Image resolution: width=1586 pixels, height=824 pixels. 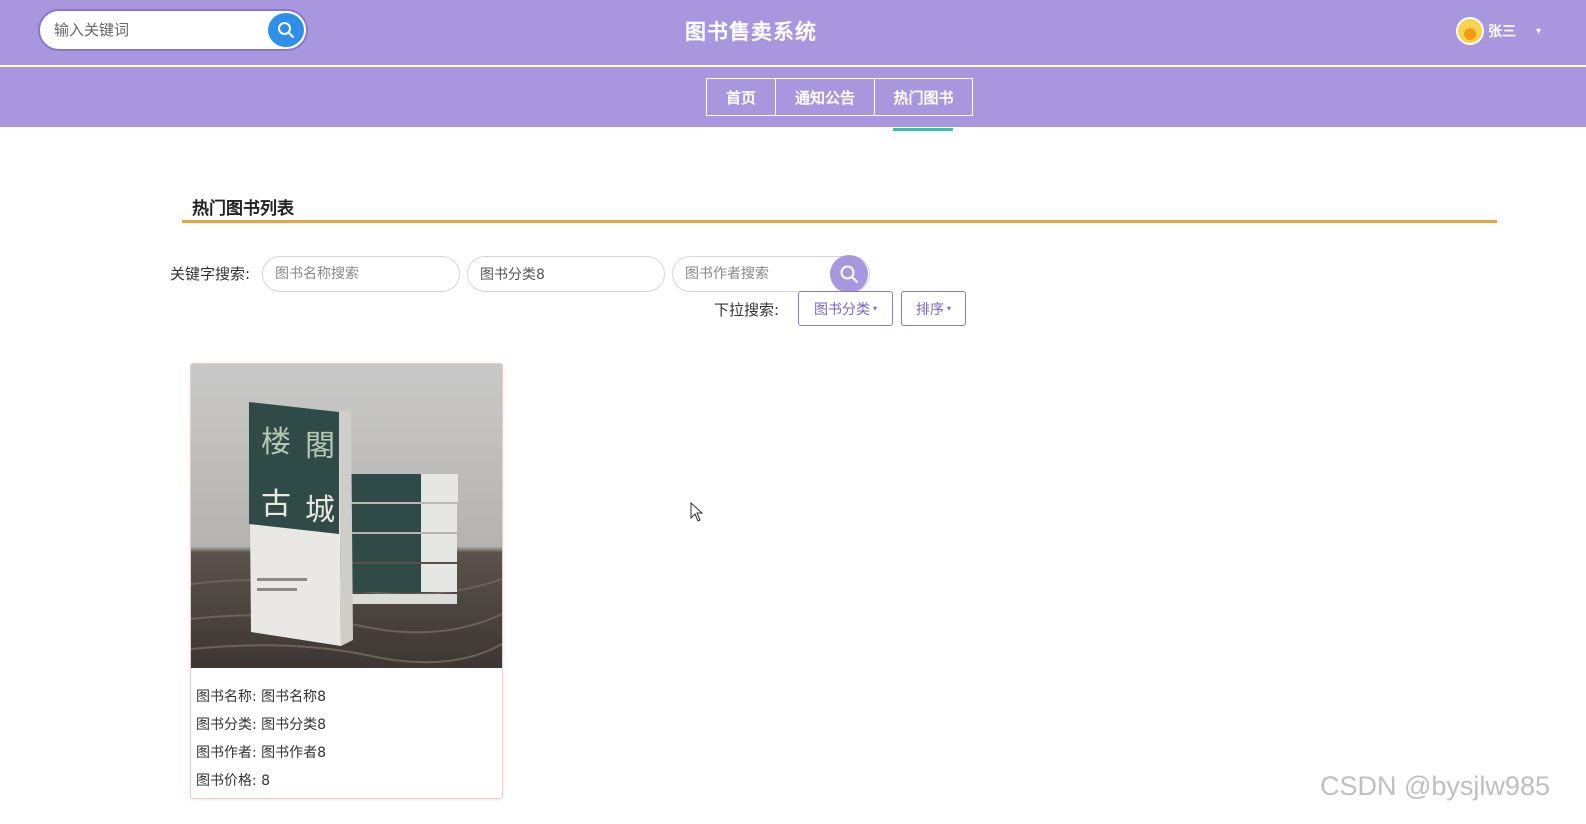 What do you see at coordinates (747, 310) in the screenshot?
I see `dropdown-search-label: 下拉搜索:` at bounding box center [747, 310].